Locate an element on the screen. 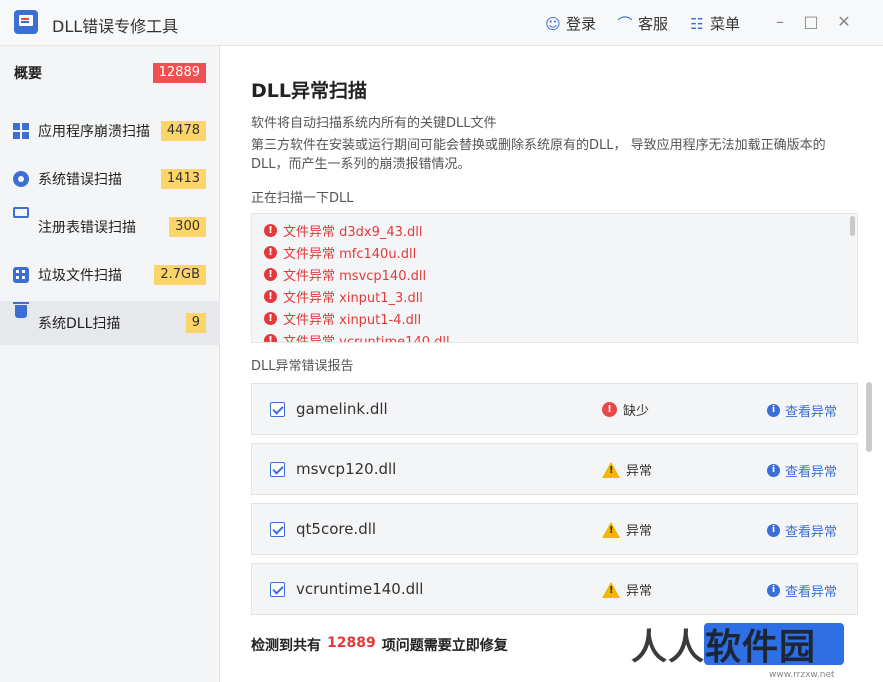 Image resolution: width=883 pixels, height=682 pixels. sidebar-item-label: 系统错误扫描 is located at coordinates (80, 180).